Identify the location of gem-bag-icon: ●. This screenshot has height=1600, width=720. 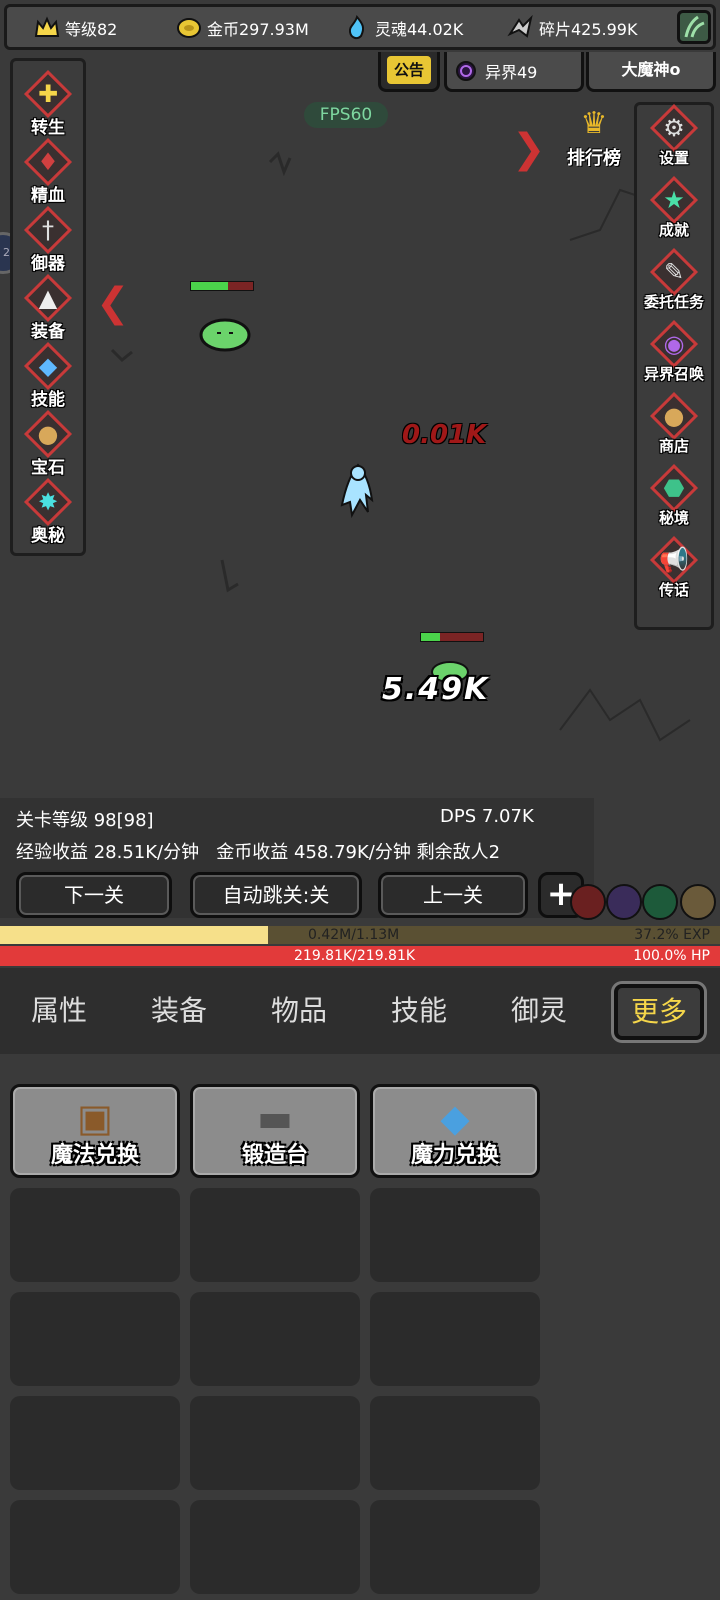
(48, 434).